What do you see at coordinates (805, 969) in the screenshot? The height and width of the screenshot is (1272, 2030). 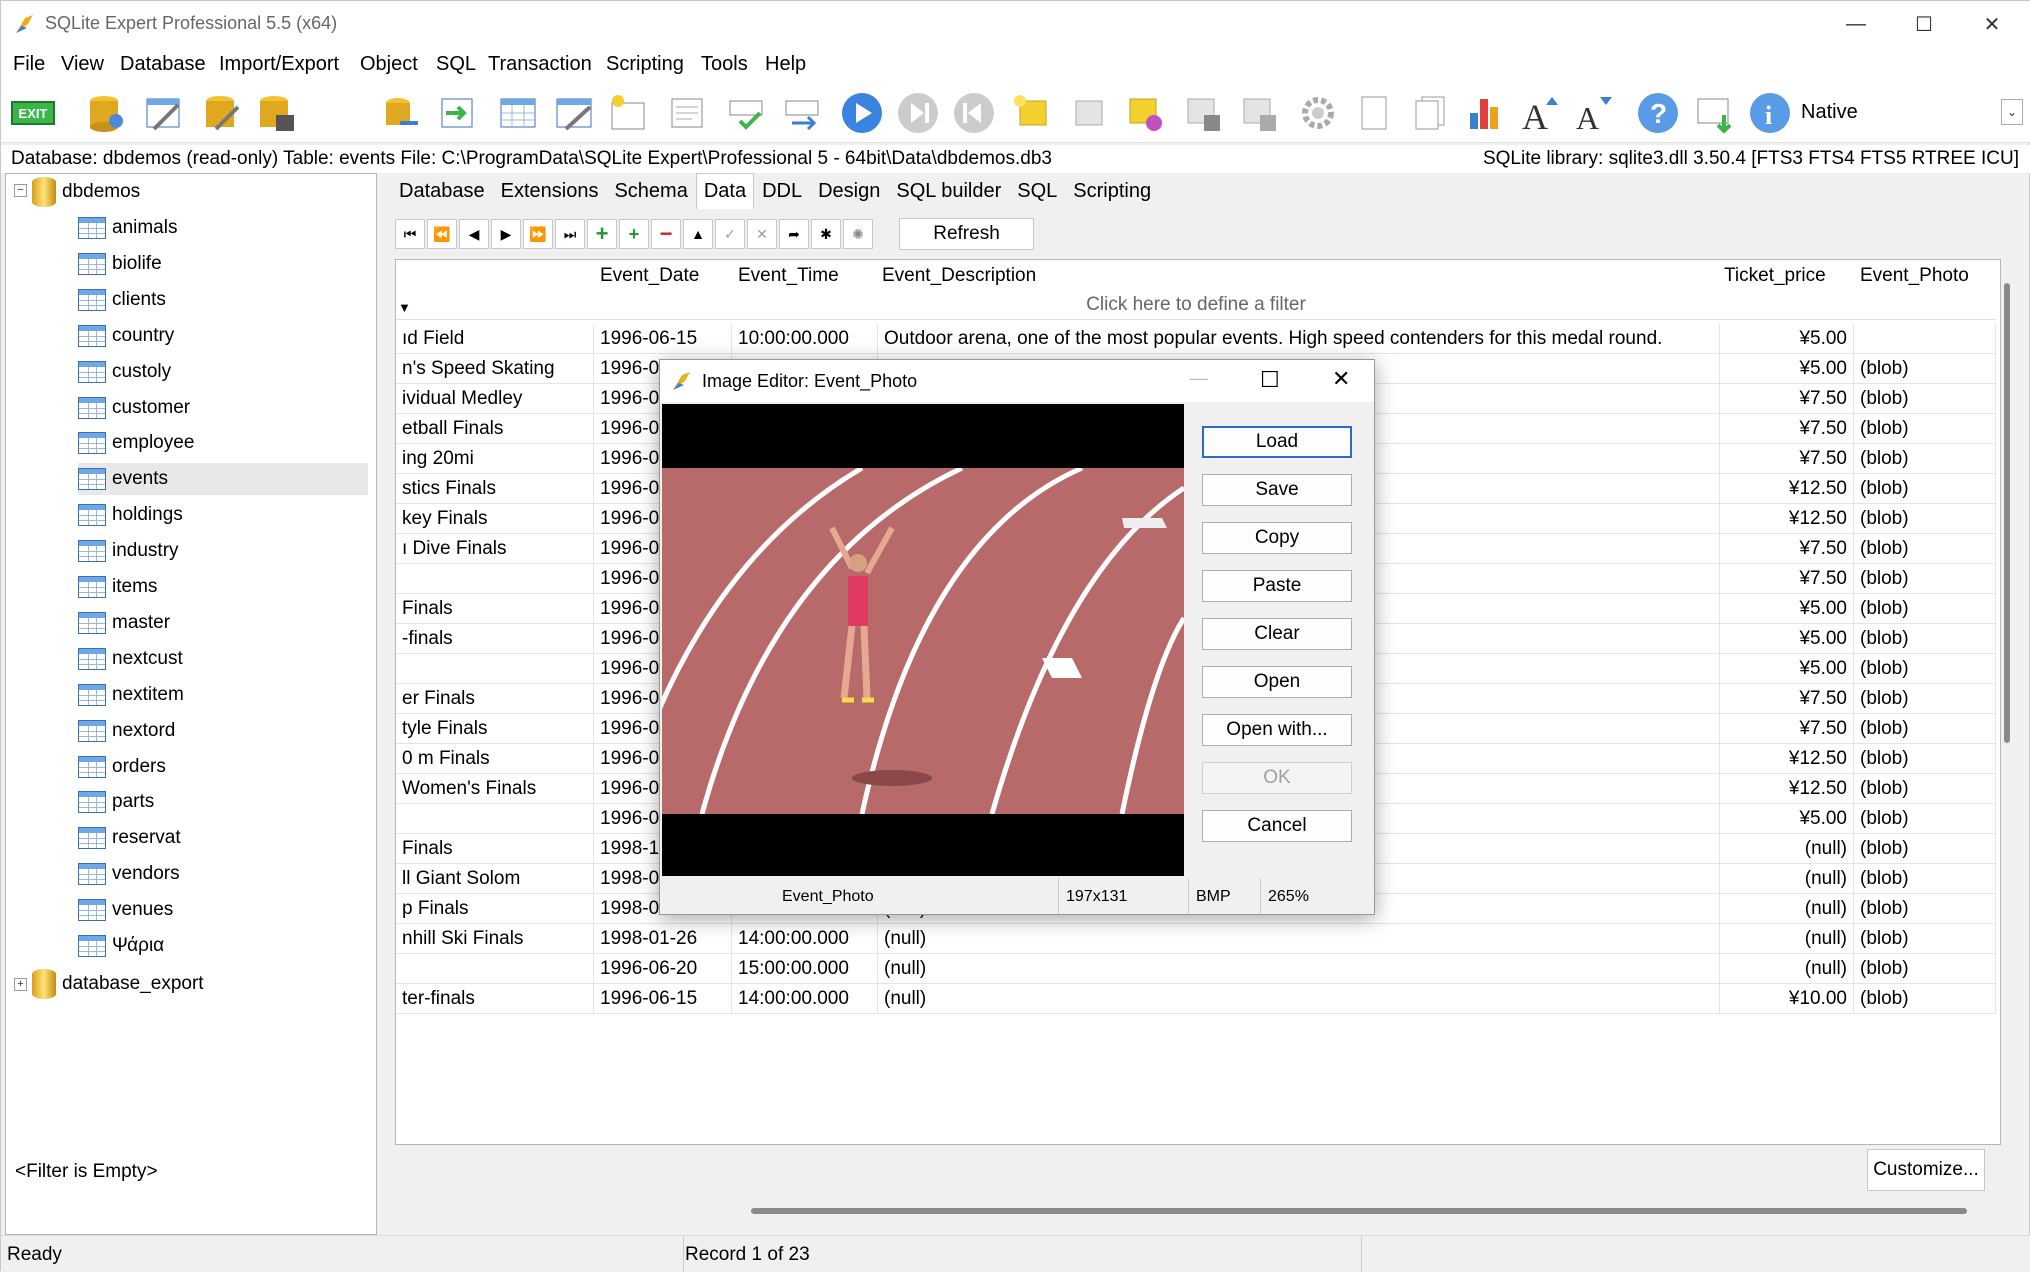 I see `grid-cell: 15:00:00.000` at bounding box center [805, 969].